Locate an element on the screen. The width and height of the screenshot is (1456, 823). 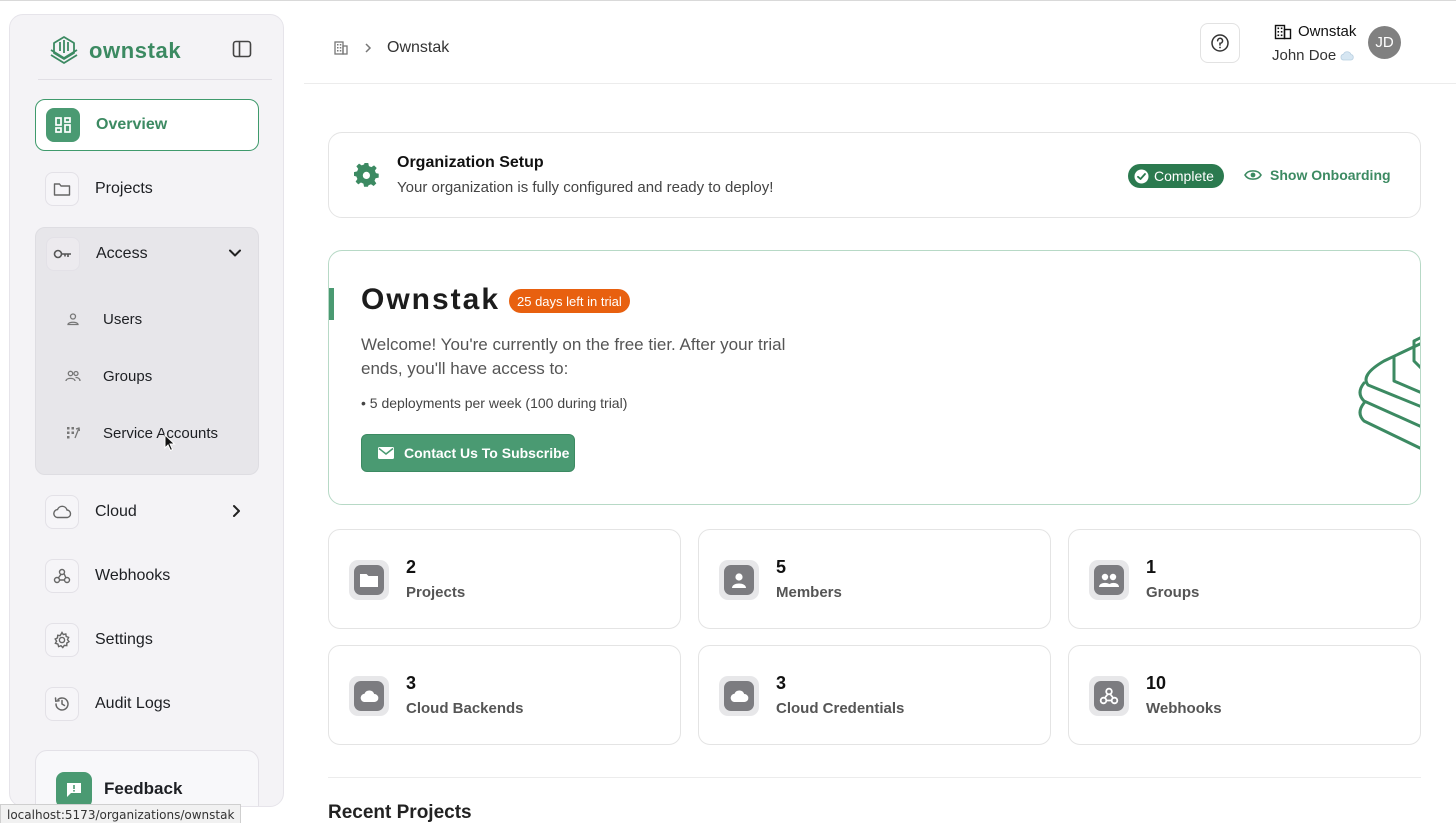
stat-card-projects: 2 Projects is located at coordinates (504, 579).